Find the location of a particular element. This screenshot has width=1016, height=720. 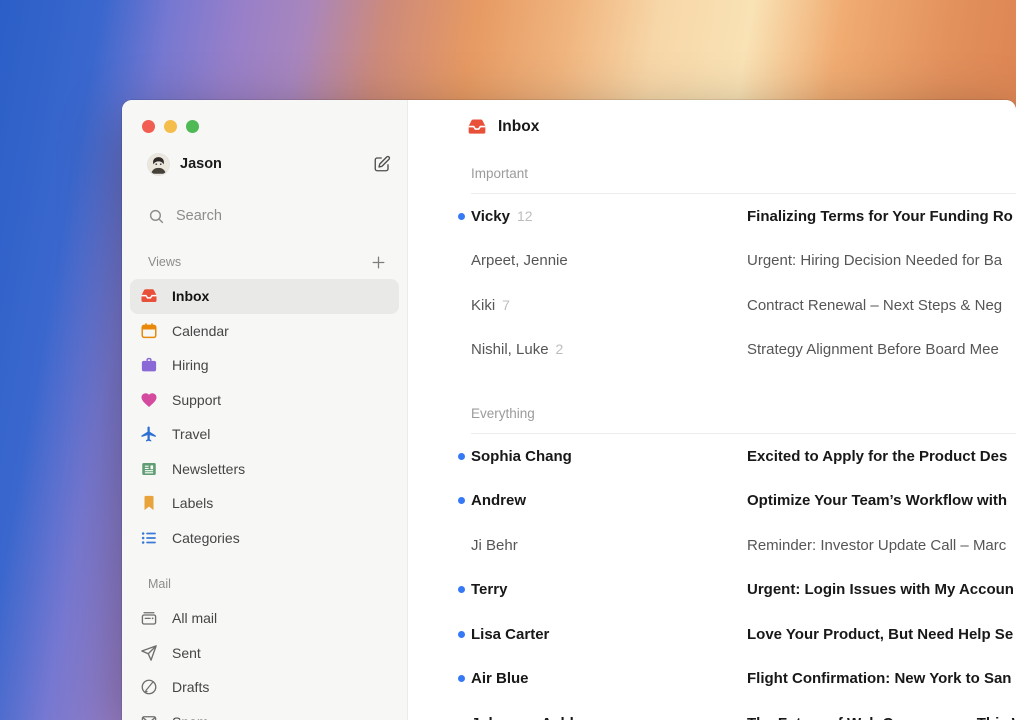

sidebar-item-label: Hiring is located at coordinates (190, 365).